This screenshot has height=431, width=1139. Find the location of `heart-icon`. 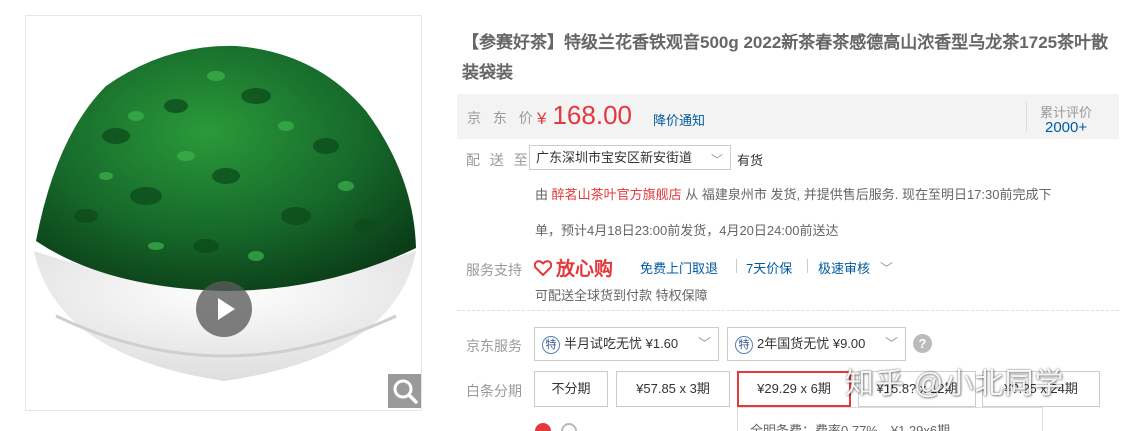

heart-icon is located at coordinates (543, 268).